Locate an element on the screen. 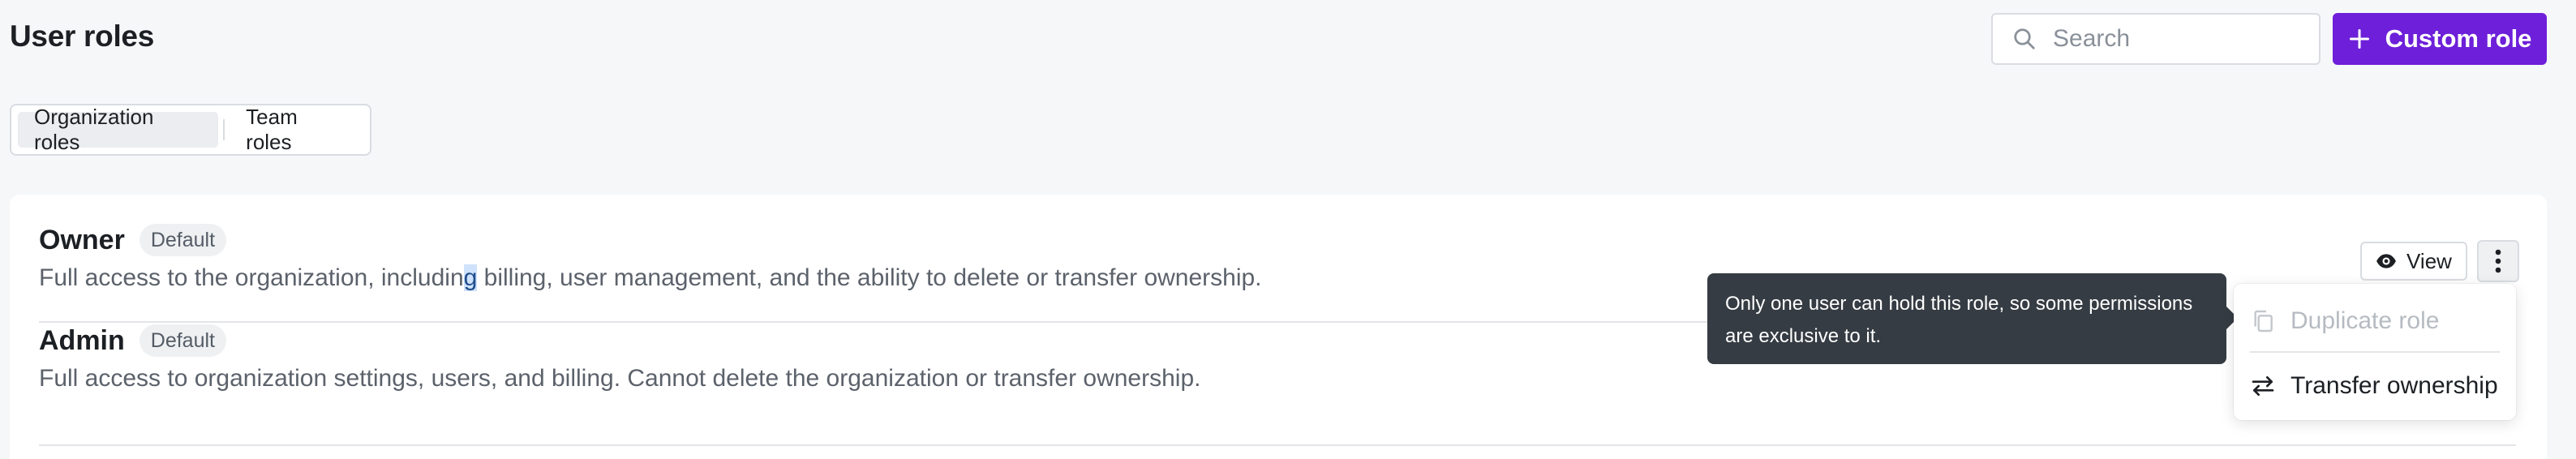  more-actions-button is located at coordinates (2498, 261).